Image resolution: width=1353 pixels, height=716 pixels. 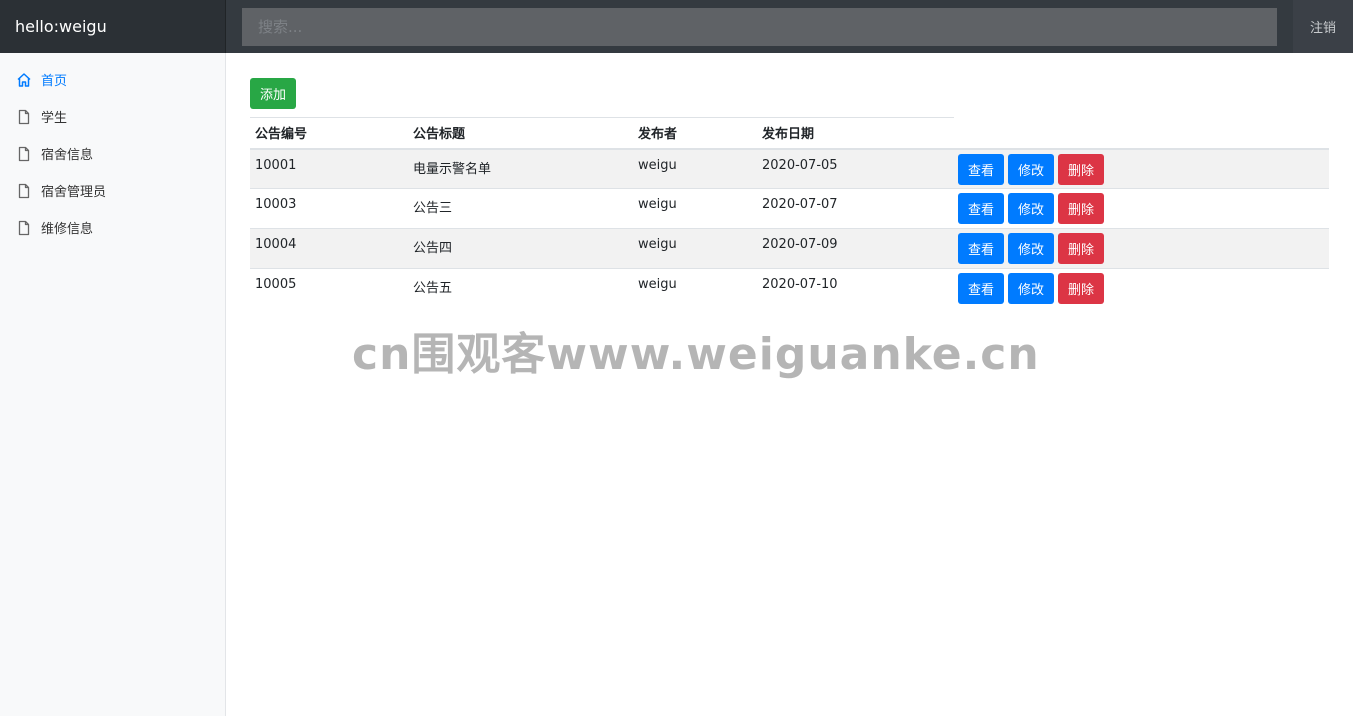 I want to click on logout-button: 注销, so click(x=1323, y=26).